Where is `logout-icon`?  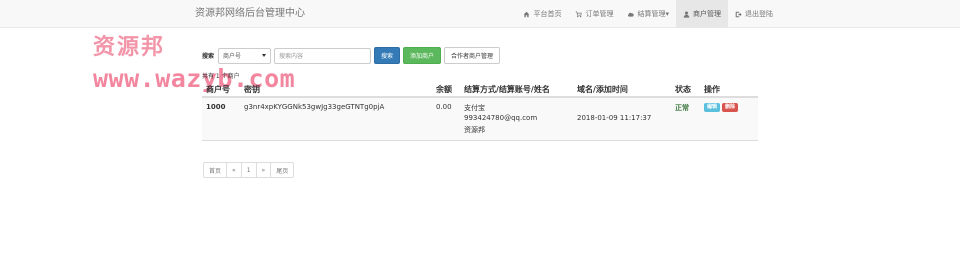 logout-icon is located at coordinates (738, 14).